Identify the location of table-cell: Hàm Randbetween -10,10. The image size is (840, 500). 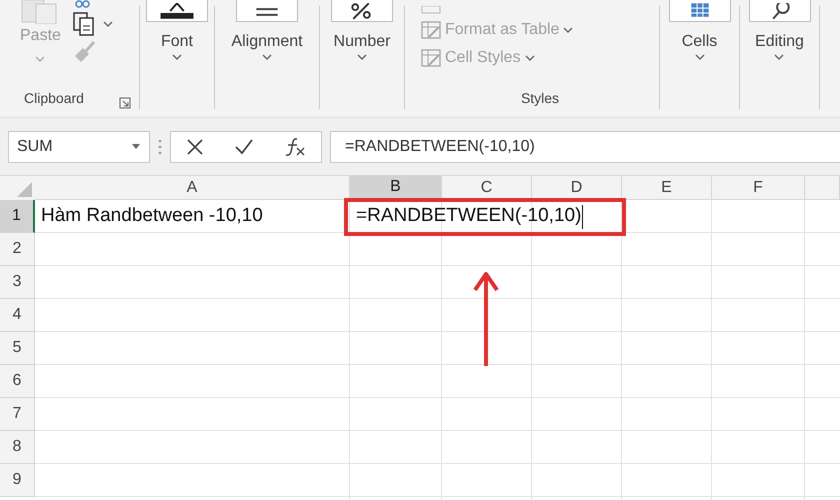
(192, 216).